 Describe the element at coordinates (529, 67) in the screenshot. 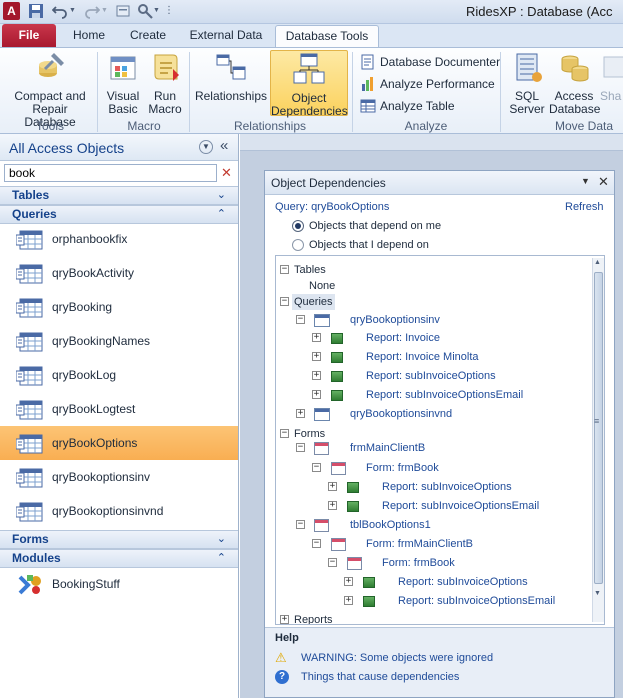

I see `sql-server-icon` at that location.